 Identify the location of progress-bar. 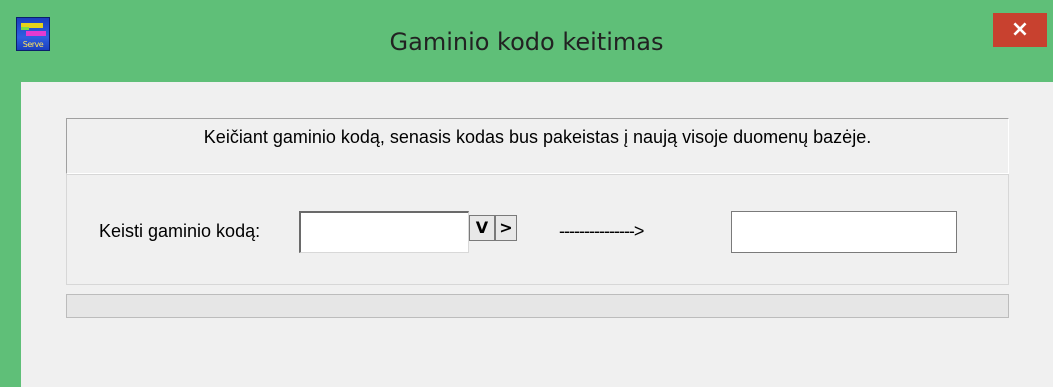
(537, 306).